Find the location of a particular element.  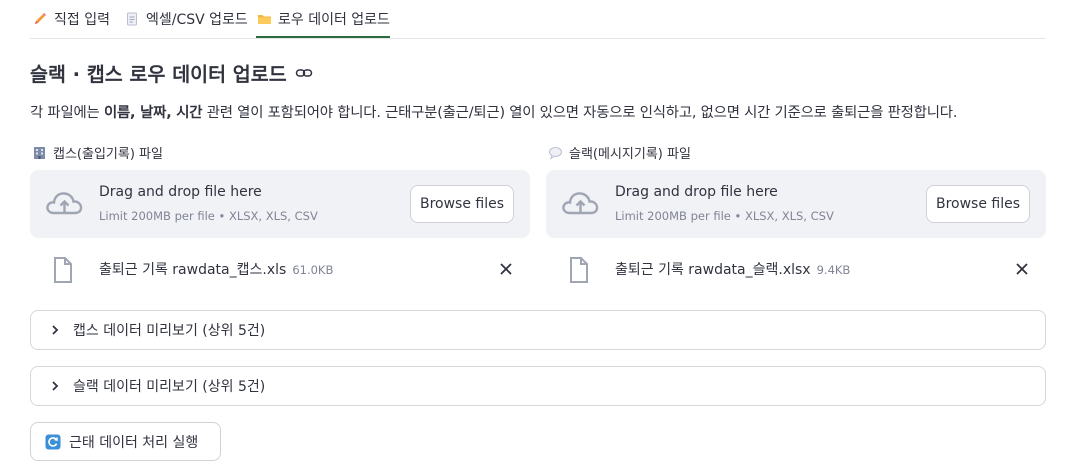

file-size: 61.0KB is located at coordinates (313, 270).